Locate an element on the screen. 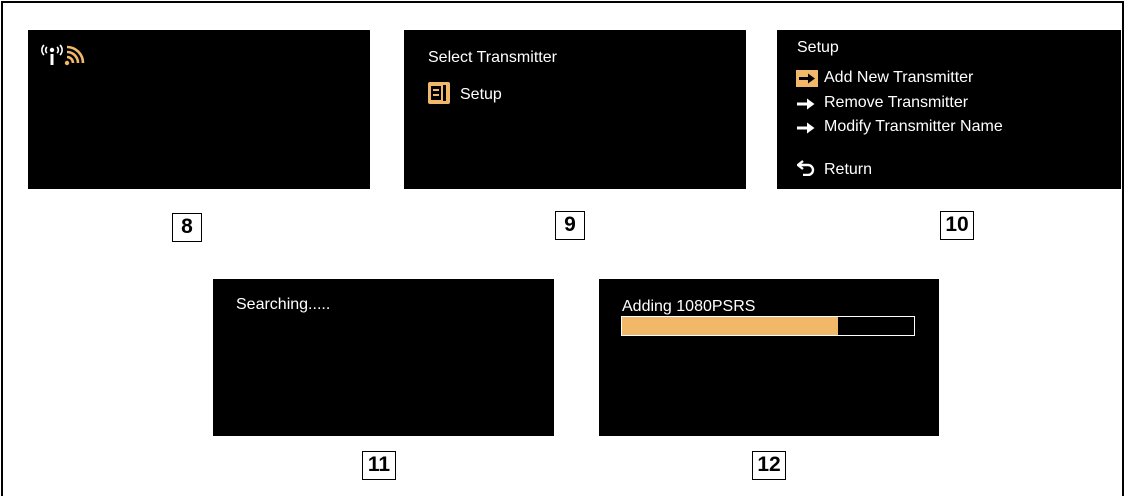 This screenshot has width=1127, height=496. screen-12: Adding 1080PSRS is located at coordinates (769, 357).